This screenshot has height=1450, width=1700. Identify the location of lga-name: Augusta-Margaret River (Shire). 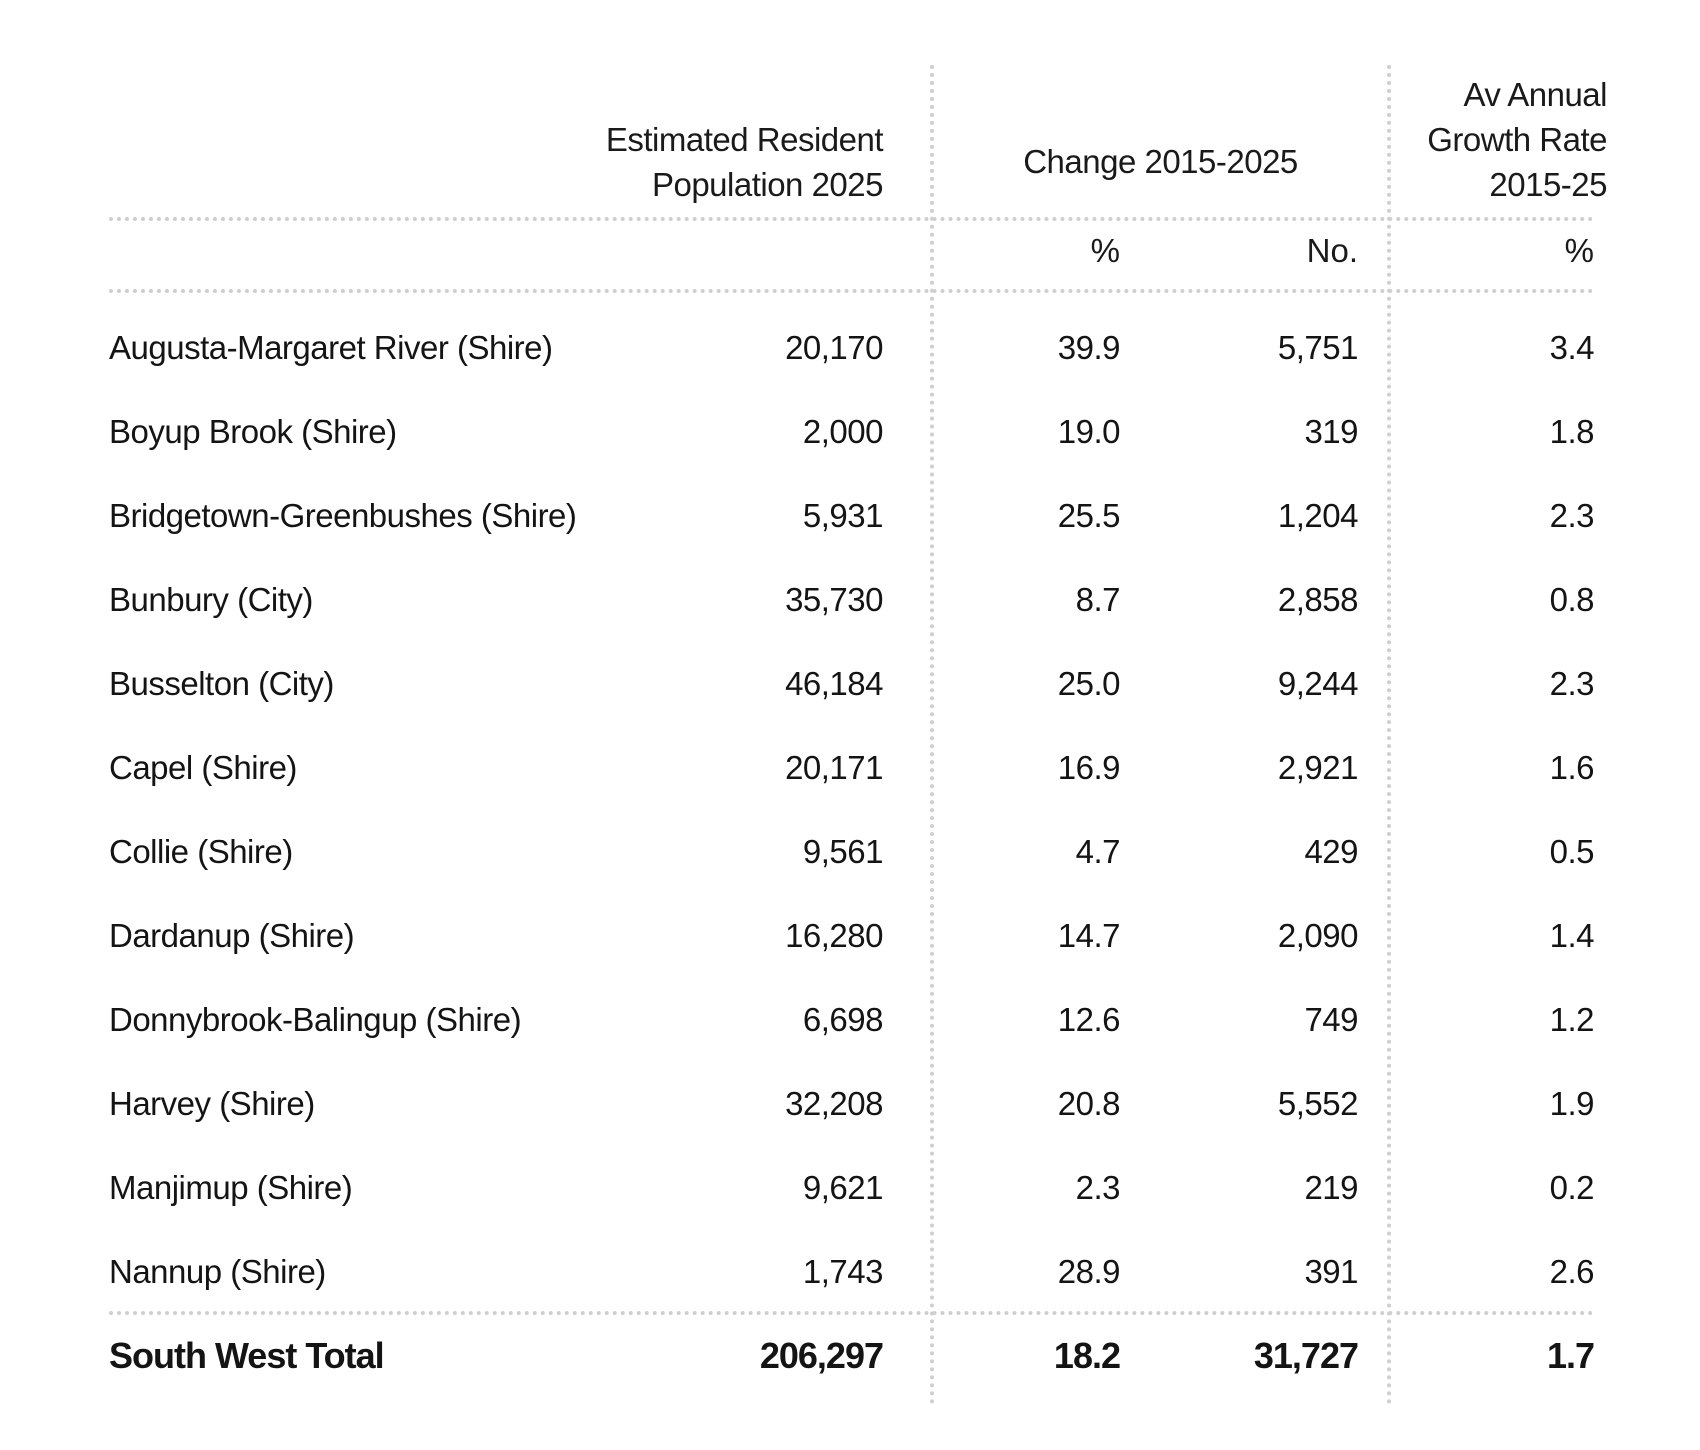
(331, 347).